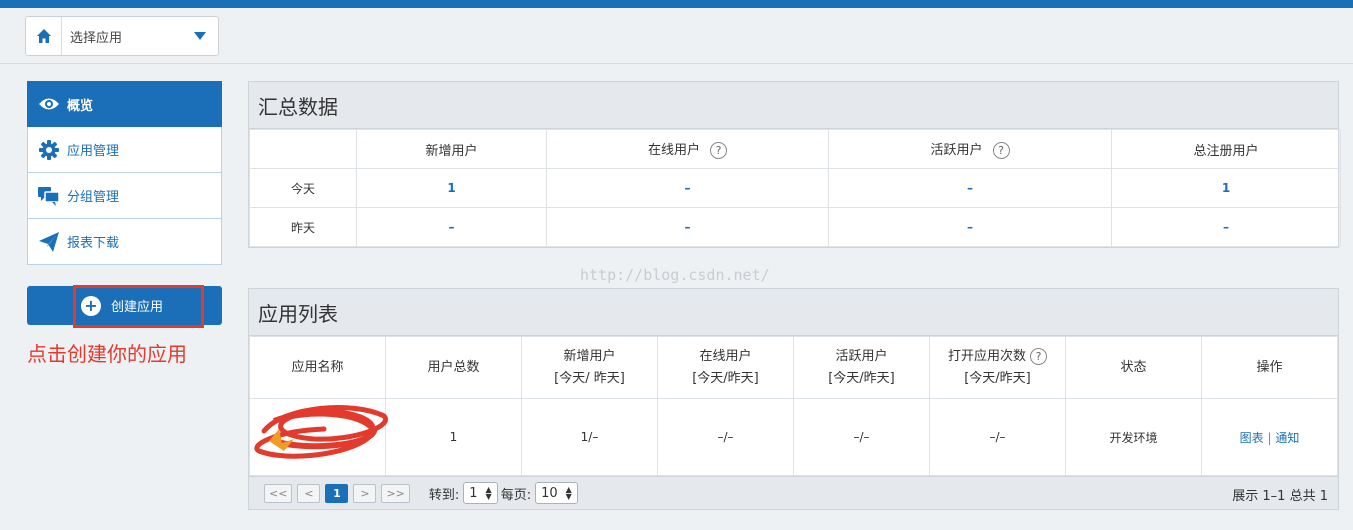 The width and height of the screenshot is (1353, 530). What do you see at coordinates (793, 492) in the screenshot?
I see `pagination-bar: << < 1 > >> 转到: 1 ▲ ▼ 每页: 10 ▲ ▼ 展示 1–1 总共 1` at bounding box center [793, 492].